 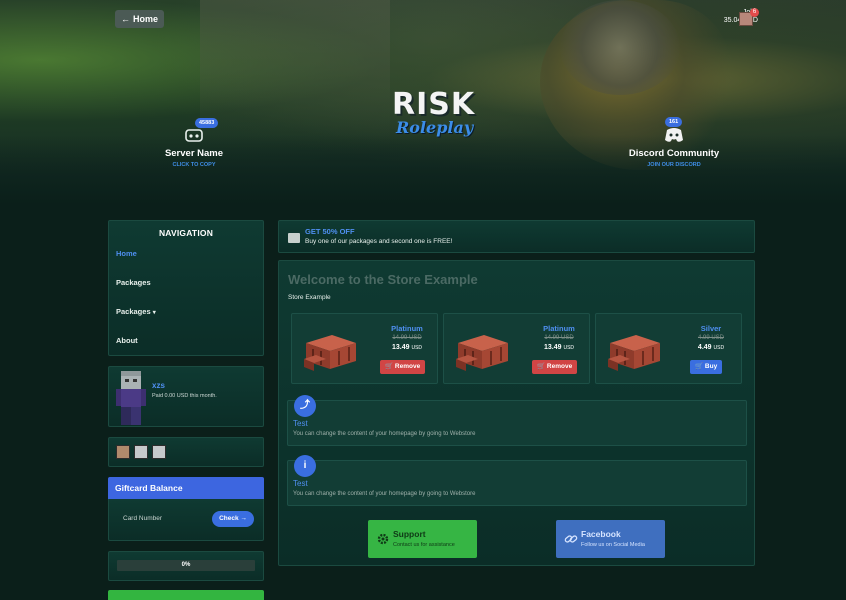 What do you see at coordinates (668, 348) in the screenshot?
I see `package-card: Silver 4.99 USD 4.49 USD 🛒 Buy` at bounding box center [668, 348].